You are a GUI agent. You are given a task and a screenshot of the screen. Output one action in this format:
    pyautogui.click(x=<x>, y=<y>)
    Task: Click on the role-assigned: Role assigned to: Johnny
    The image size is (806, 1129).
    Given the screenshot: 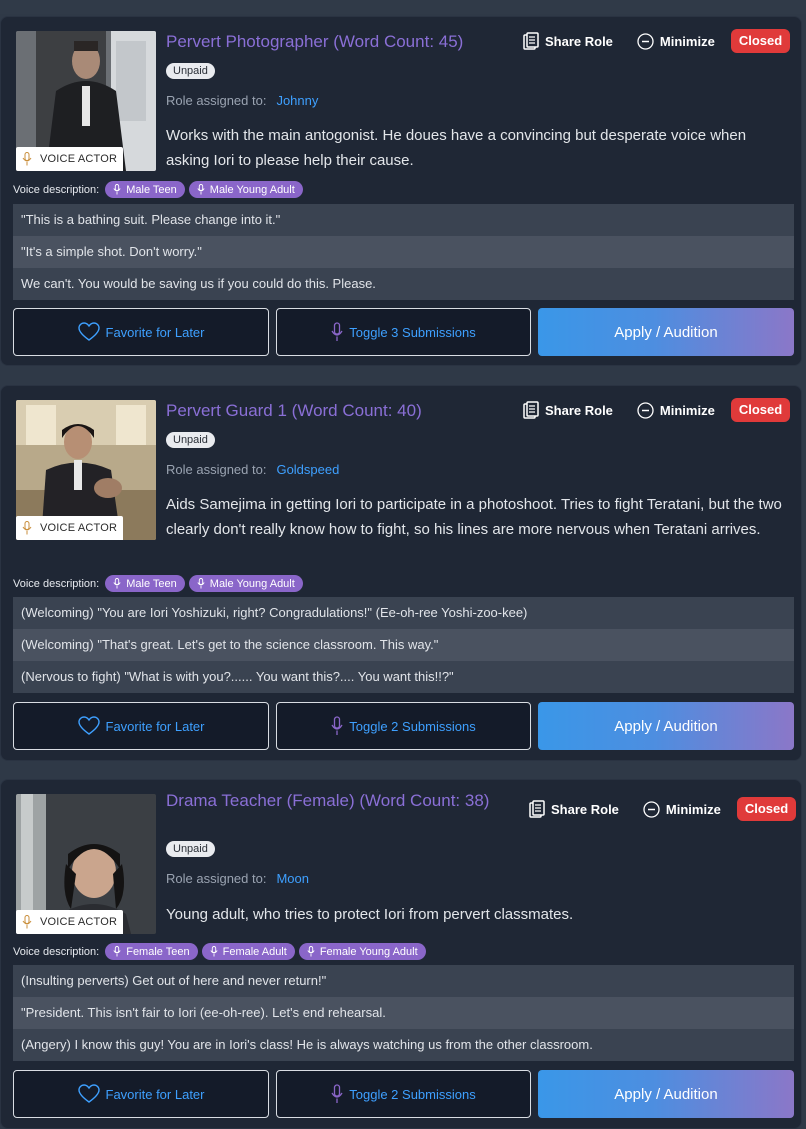 What is the action you would take?
    pyautogui.click(x=242, y=100)
    